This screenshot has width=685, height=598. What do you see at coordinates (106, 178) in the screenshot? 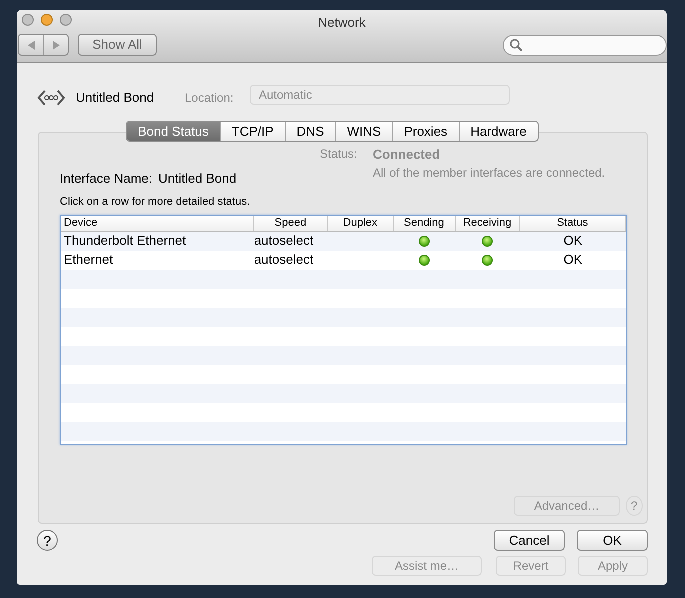
I see `interface-name-label: Interface Name:` at bounding box center [106, 178].